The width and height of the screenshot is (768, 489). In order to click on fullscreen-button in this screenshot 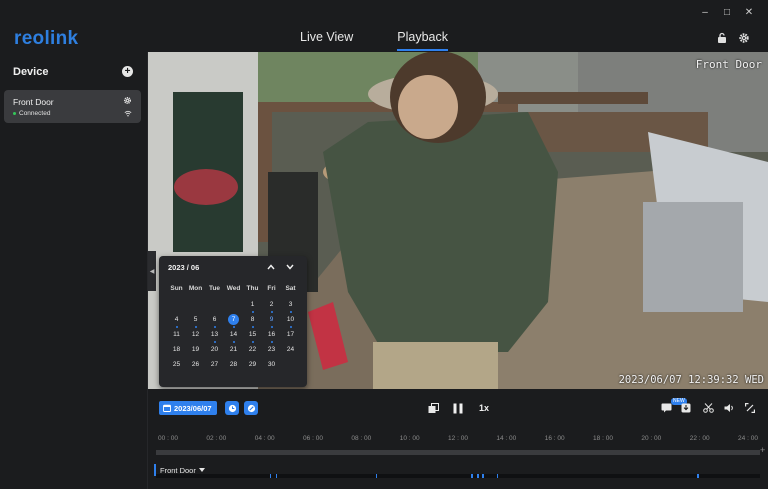, I will do `click(750, 408)`.